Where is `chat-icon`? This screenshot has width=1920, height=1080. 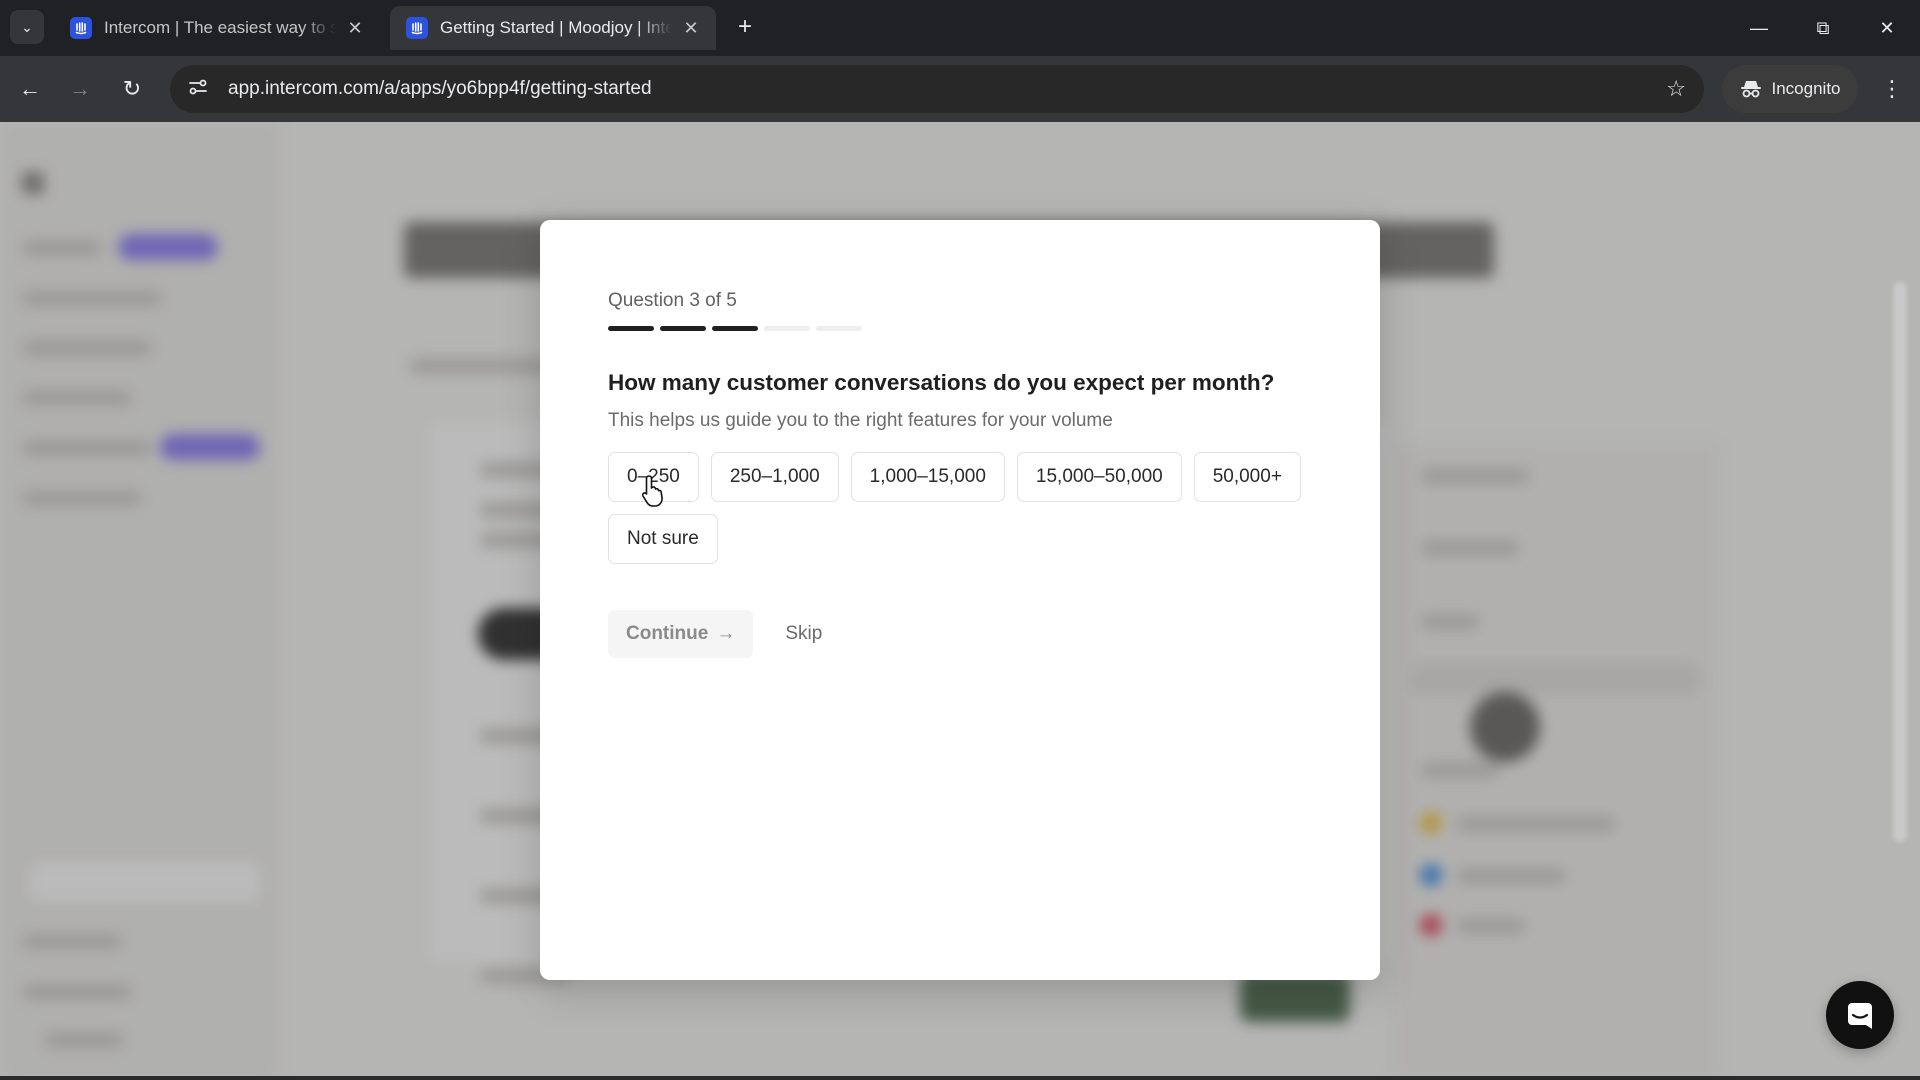
chat-icon is located at coordinates (1860, 1016).